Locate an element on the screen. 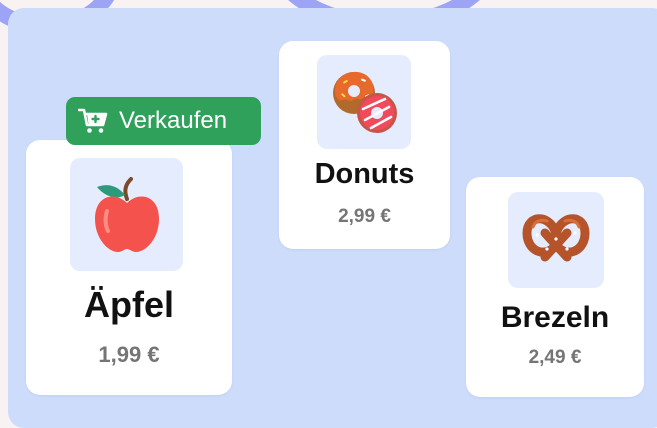  apple-icon is located at coordinates (126, 214).